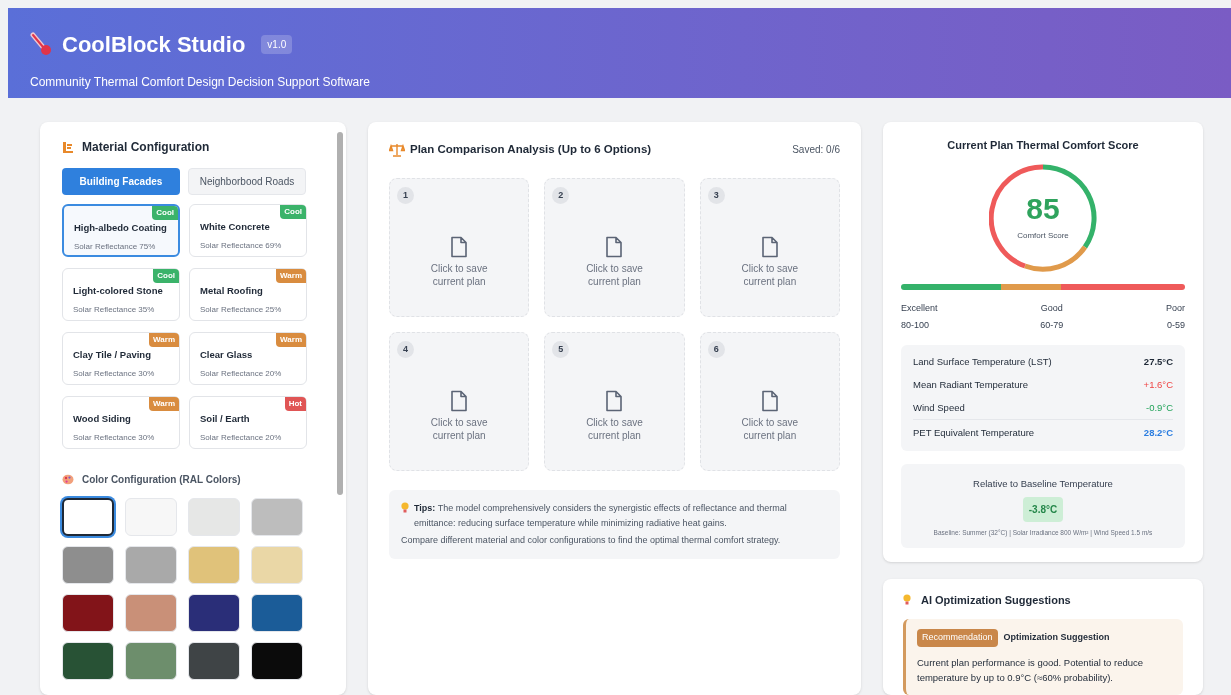  What do you see at coordinates (1158, 361) in the screenshot?
I see `metric-value: 27.5°C` at bounding box center [1158, 361].